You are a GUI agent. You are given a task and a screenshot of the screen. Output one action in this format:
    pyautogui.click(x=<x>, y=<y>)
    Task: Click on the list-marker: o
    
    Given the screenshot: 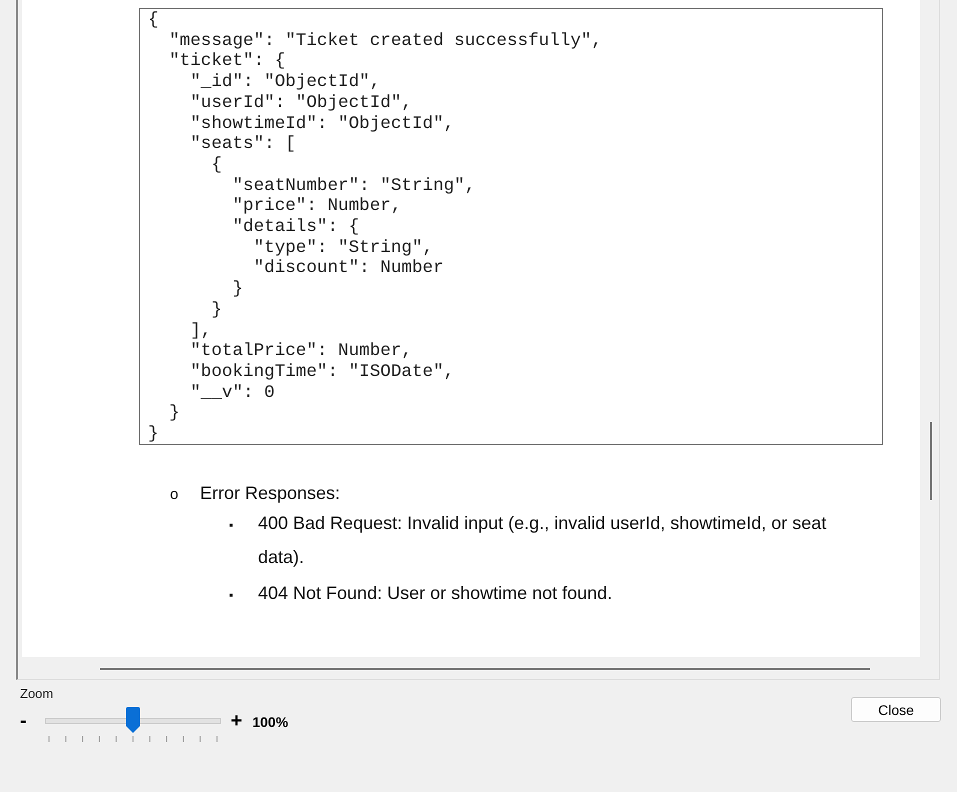 What is the action you would take?
    pyautogui.click(x=175, y=494)
    